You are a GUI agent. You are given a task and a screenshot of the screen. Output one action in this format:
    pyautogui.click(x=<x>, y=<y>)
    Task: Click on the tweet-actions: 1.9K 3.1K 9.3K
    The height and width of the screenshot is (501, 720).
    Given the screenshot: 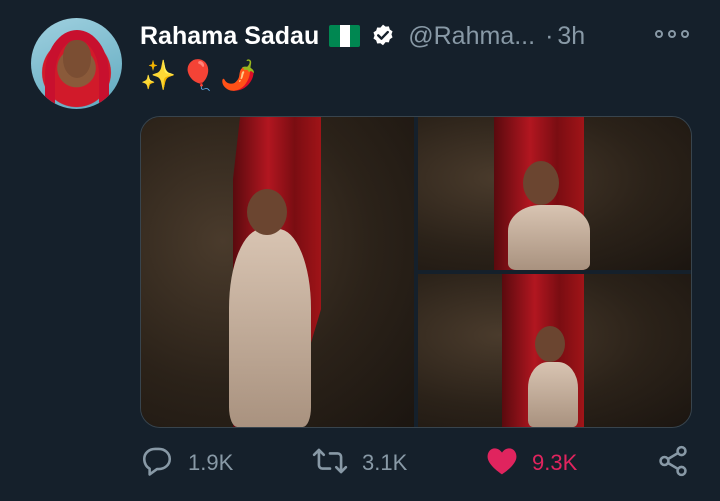 What is the action you would take?
    pyautogui.click(x=420, y=463)
    